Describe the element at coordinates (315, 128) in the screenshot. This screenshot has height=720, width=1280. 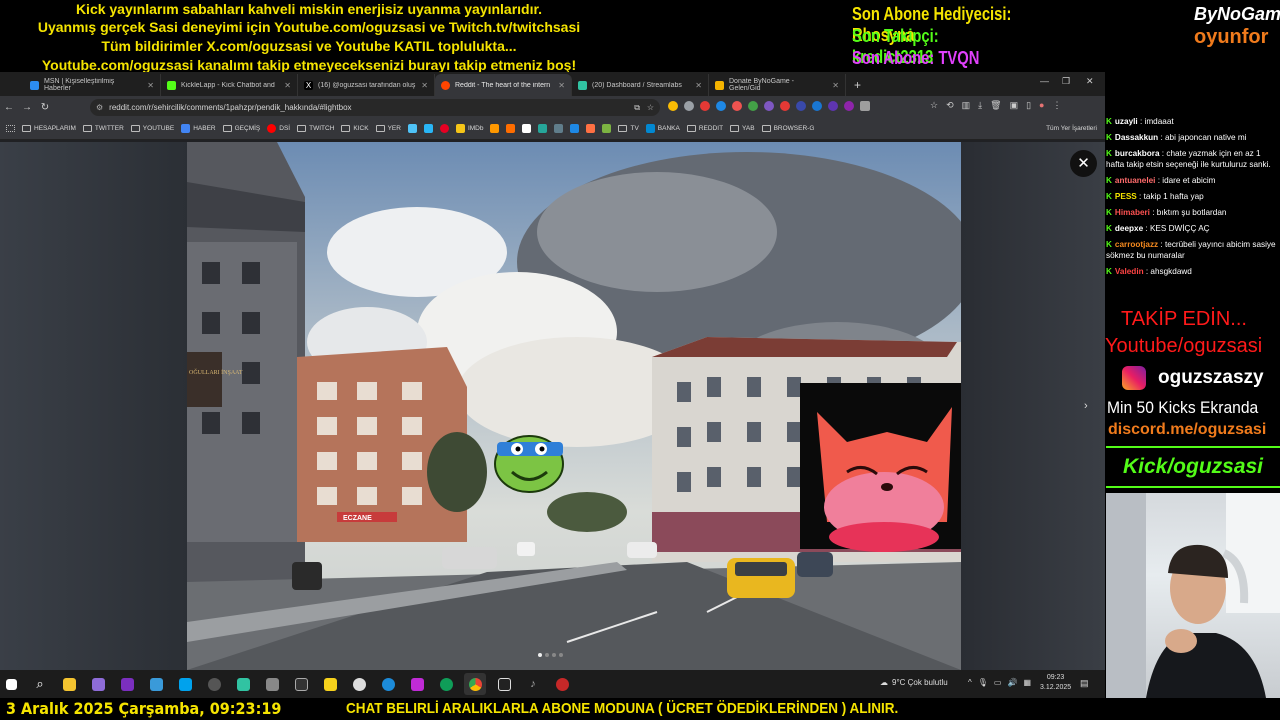
I see `bookmark-twitch: TWITCH` at that location.